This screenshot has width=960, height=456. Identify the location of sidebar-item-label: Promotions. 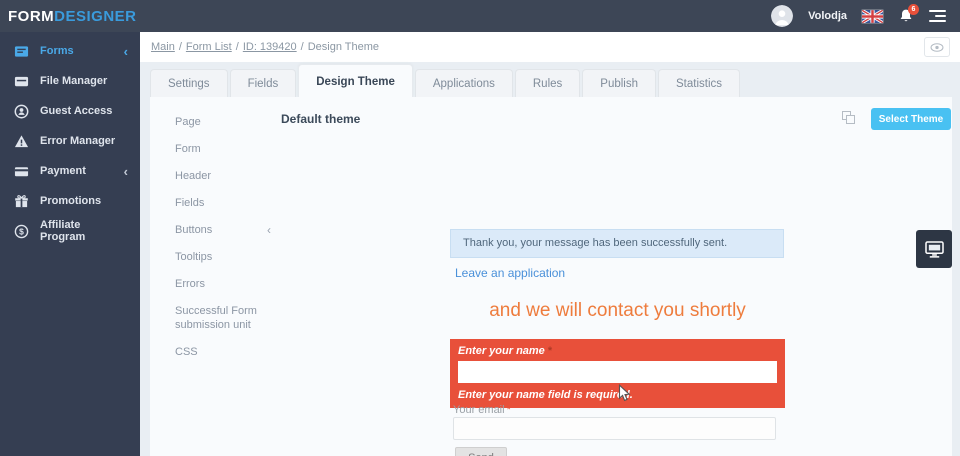
(71, 201).